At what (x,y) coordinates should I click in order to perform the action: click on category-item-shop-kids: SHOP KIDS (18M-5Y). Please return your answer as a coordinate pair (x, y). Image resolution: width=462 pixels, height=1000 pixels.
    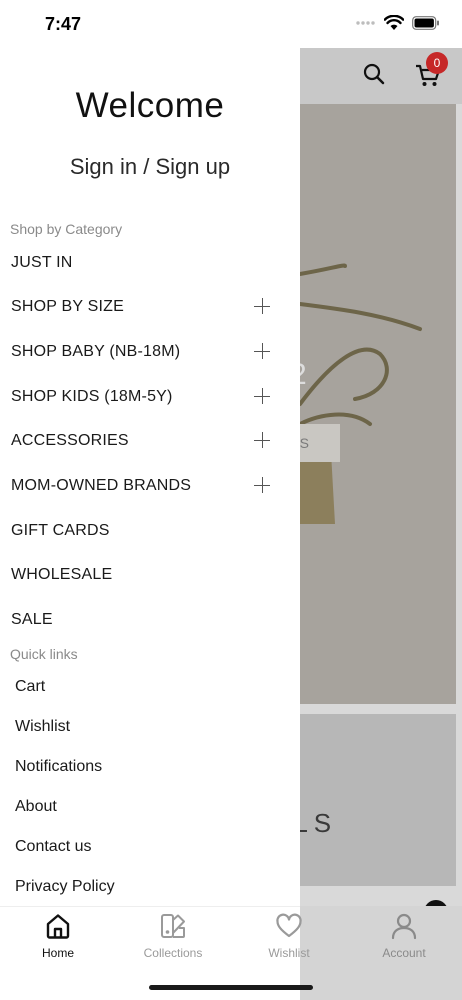
    Looking at the image, I should click on (150, 398).